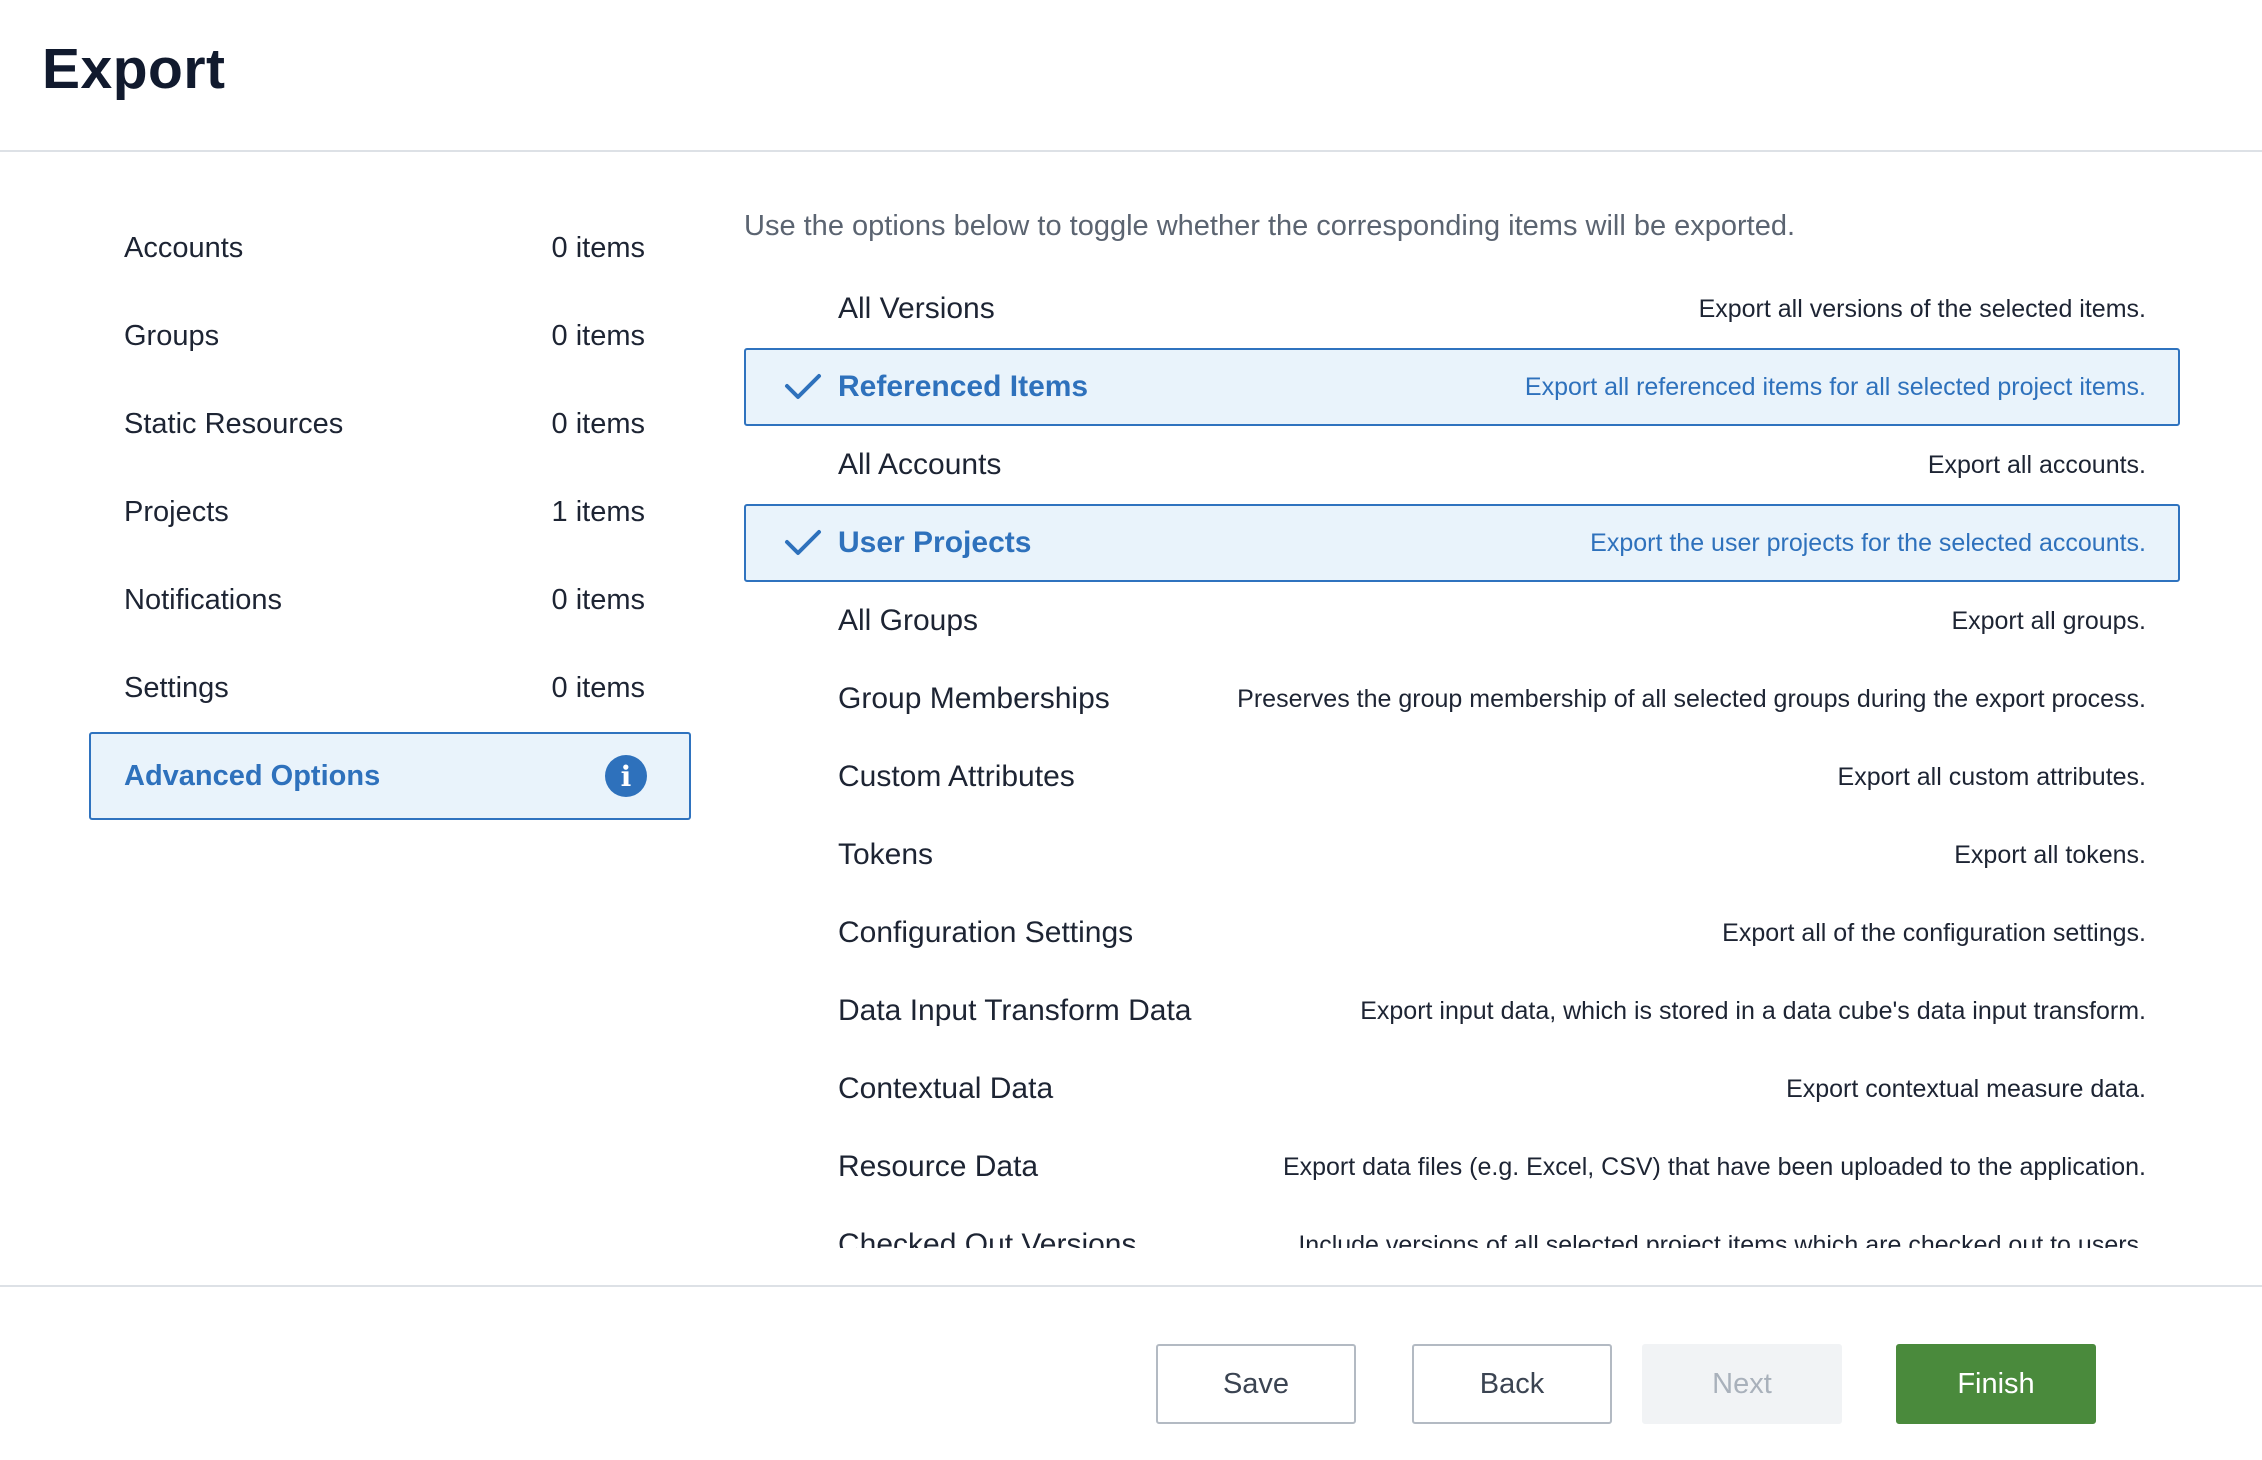  What do you see at coordinates (176, 511) in the screenshot?
I see `sidebar-item-label: Projects` at bounding box center [176, 511].